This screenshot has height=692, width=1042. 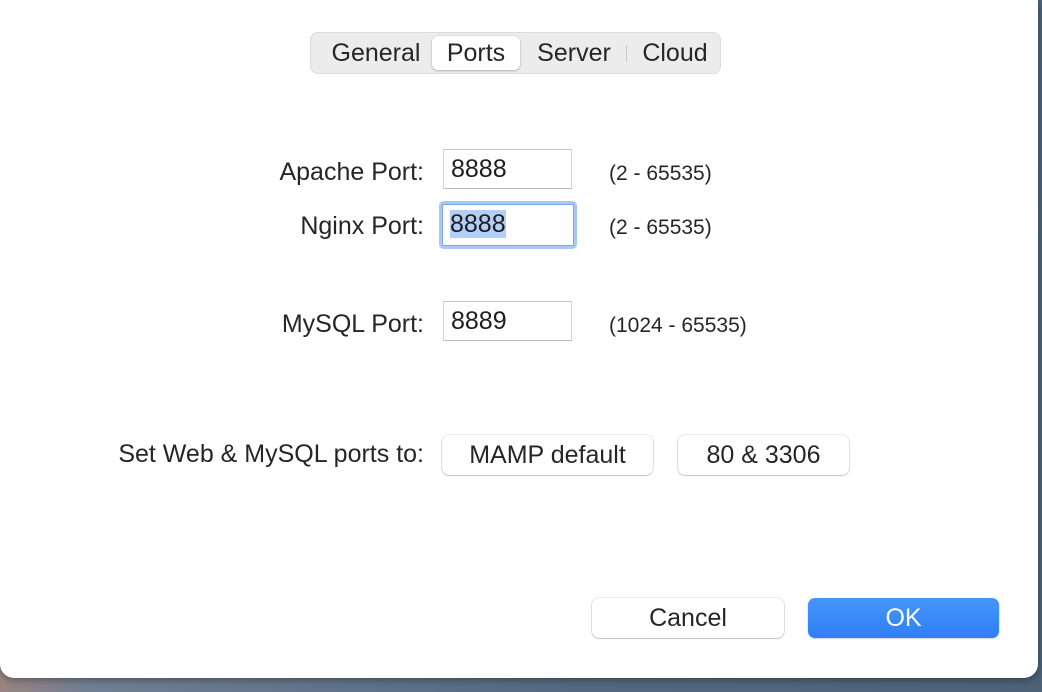 What do you see at coordinates (547, 455) in the screenshot?
I see `mamp-default-button: MAMP default` at bounding box center [547, 455].